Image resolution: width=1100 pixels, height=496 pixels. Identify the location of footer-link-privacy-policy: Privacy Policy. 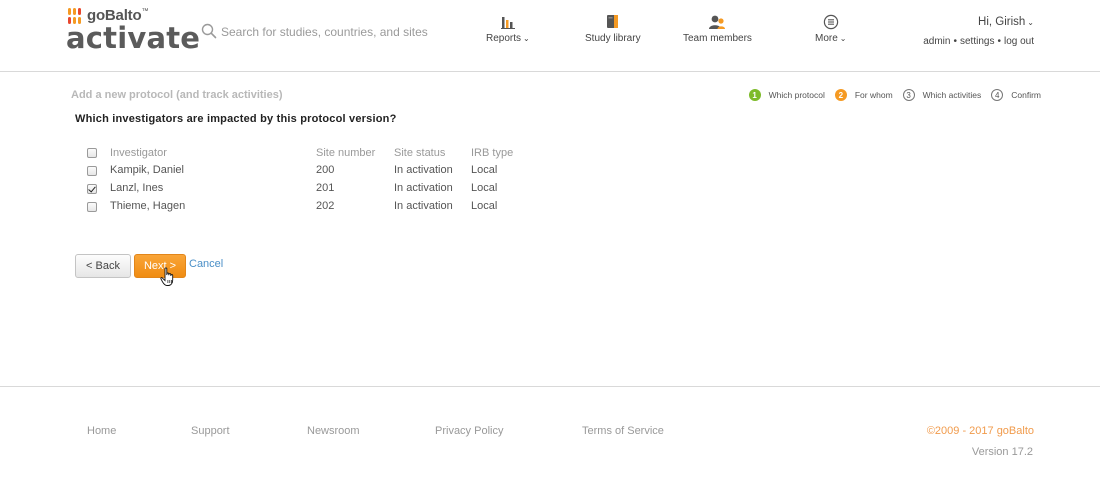
(469, 431).